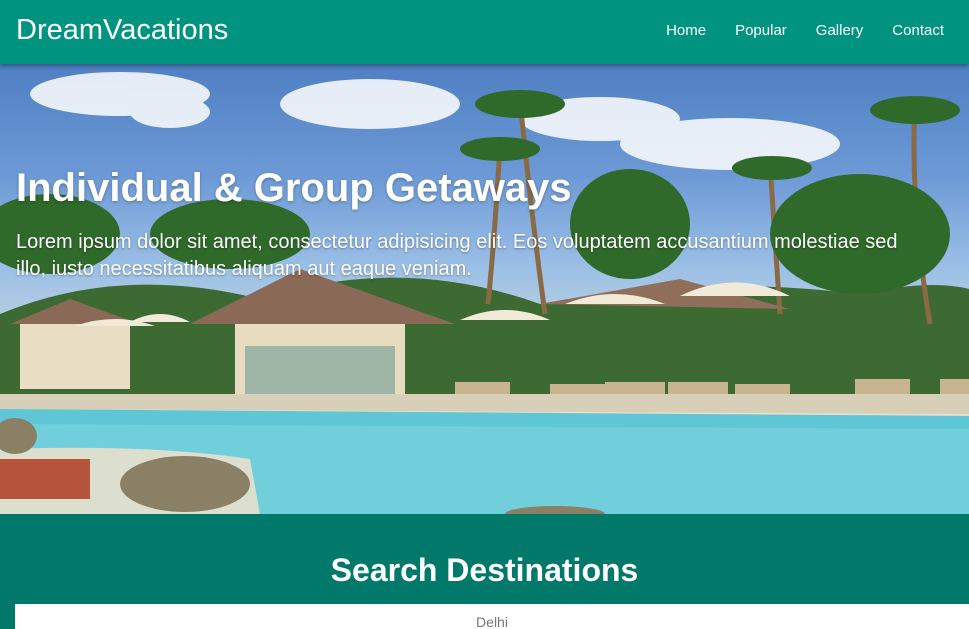 Image resolution: width=969 pixels, height=629 pixels. Describe the element at coordinates (805, 30) in the screenshot. I see `nav-links: Home Popular Gallery Contact` at that location.